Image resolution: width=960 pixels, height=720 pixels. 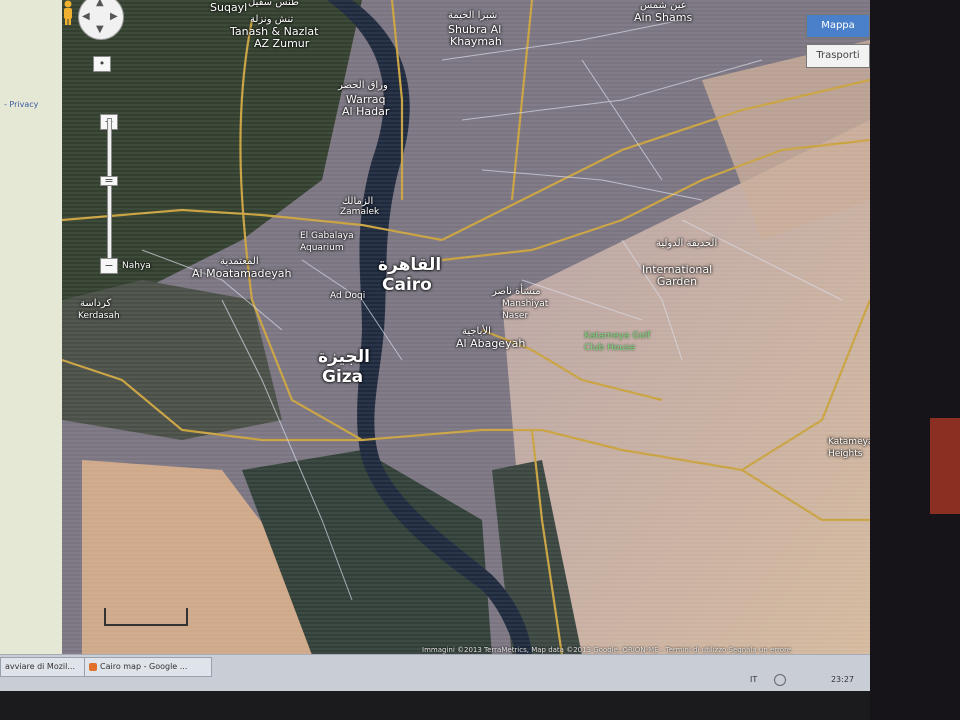 What do you see at coordinates (473, 15) in the screenshot?
I see `place-label-arabic: شبرا الخيمة` at bounding box center [473, 15].